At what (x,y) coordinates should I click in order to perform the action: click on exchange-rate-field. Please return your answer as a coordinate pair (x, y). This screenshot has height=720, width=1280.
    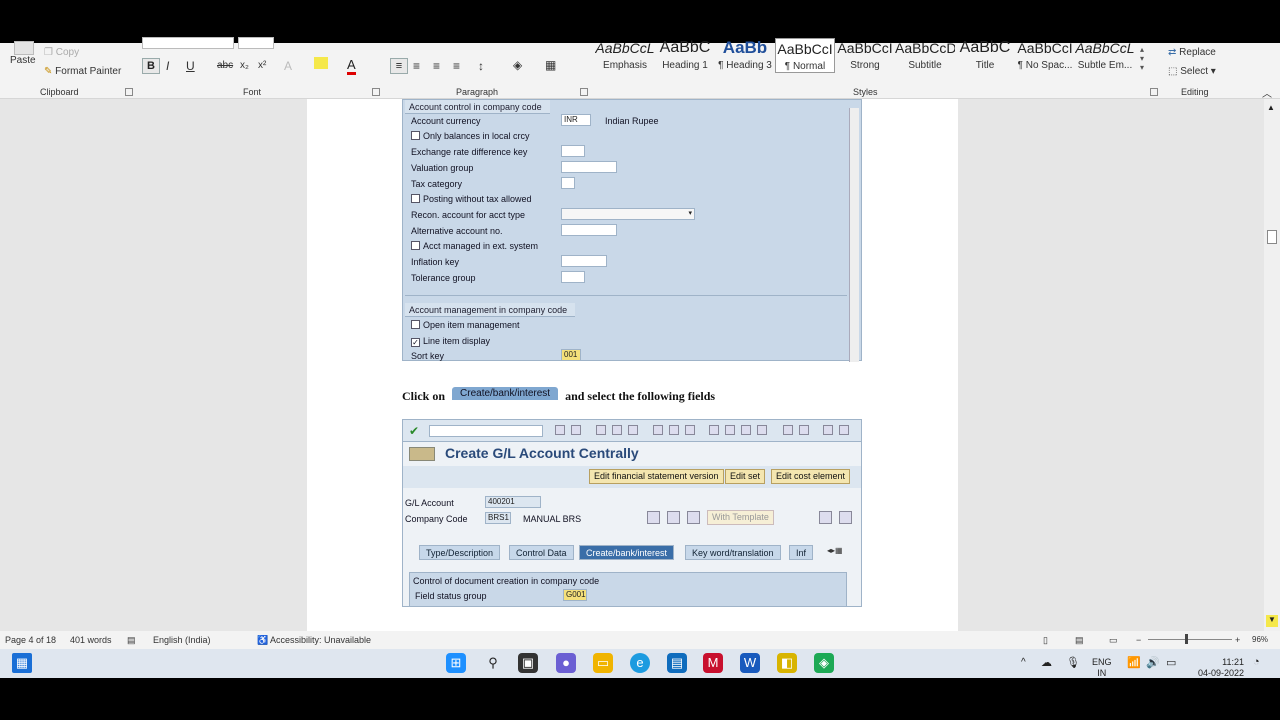
    Looking at the image, I should click on (573, 151).